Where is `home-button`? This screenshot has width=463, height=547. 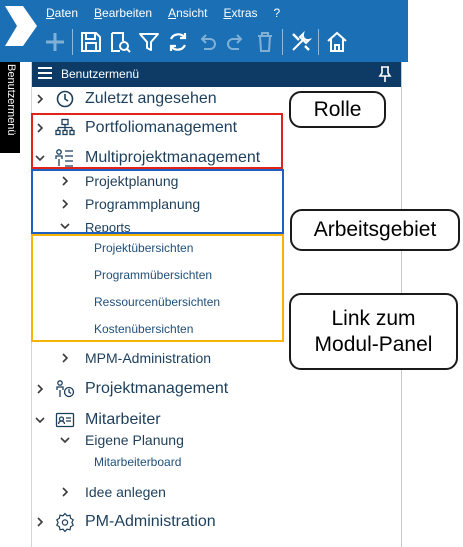
home-button is located at coordinates (336, 42).